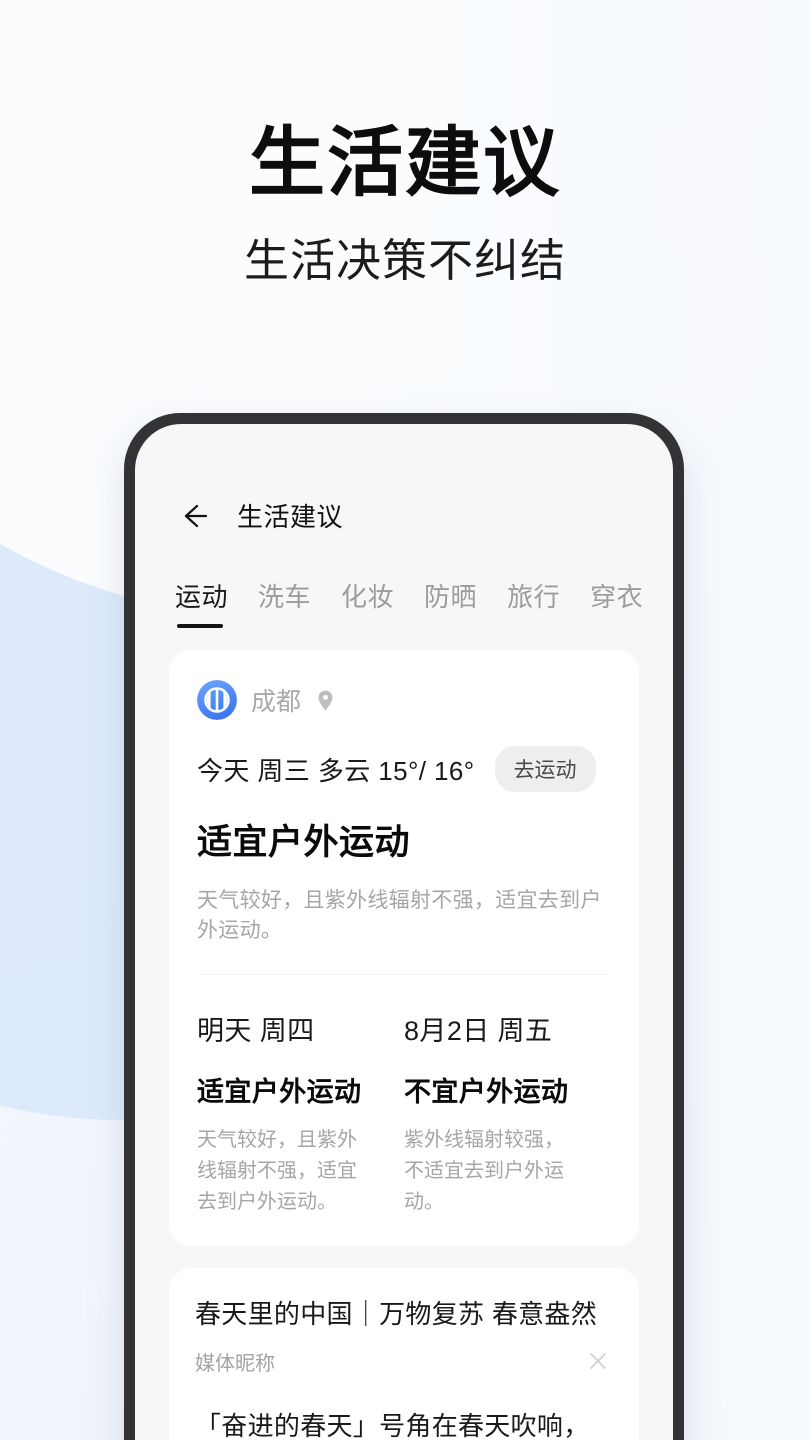 The image size is (810, 1440). I want to click on forecast-column-tomorrow: 明天 周四 适宜户外运动 天气较好，且紫外线辐射不强，适宜去到户外运动。, so click(300, 1113).